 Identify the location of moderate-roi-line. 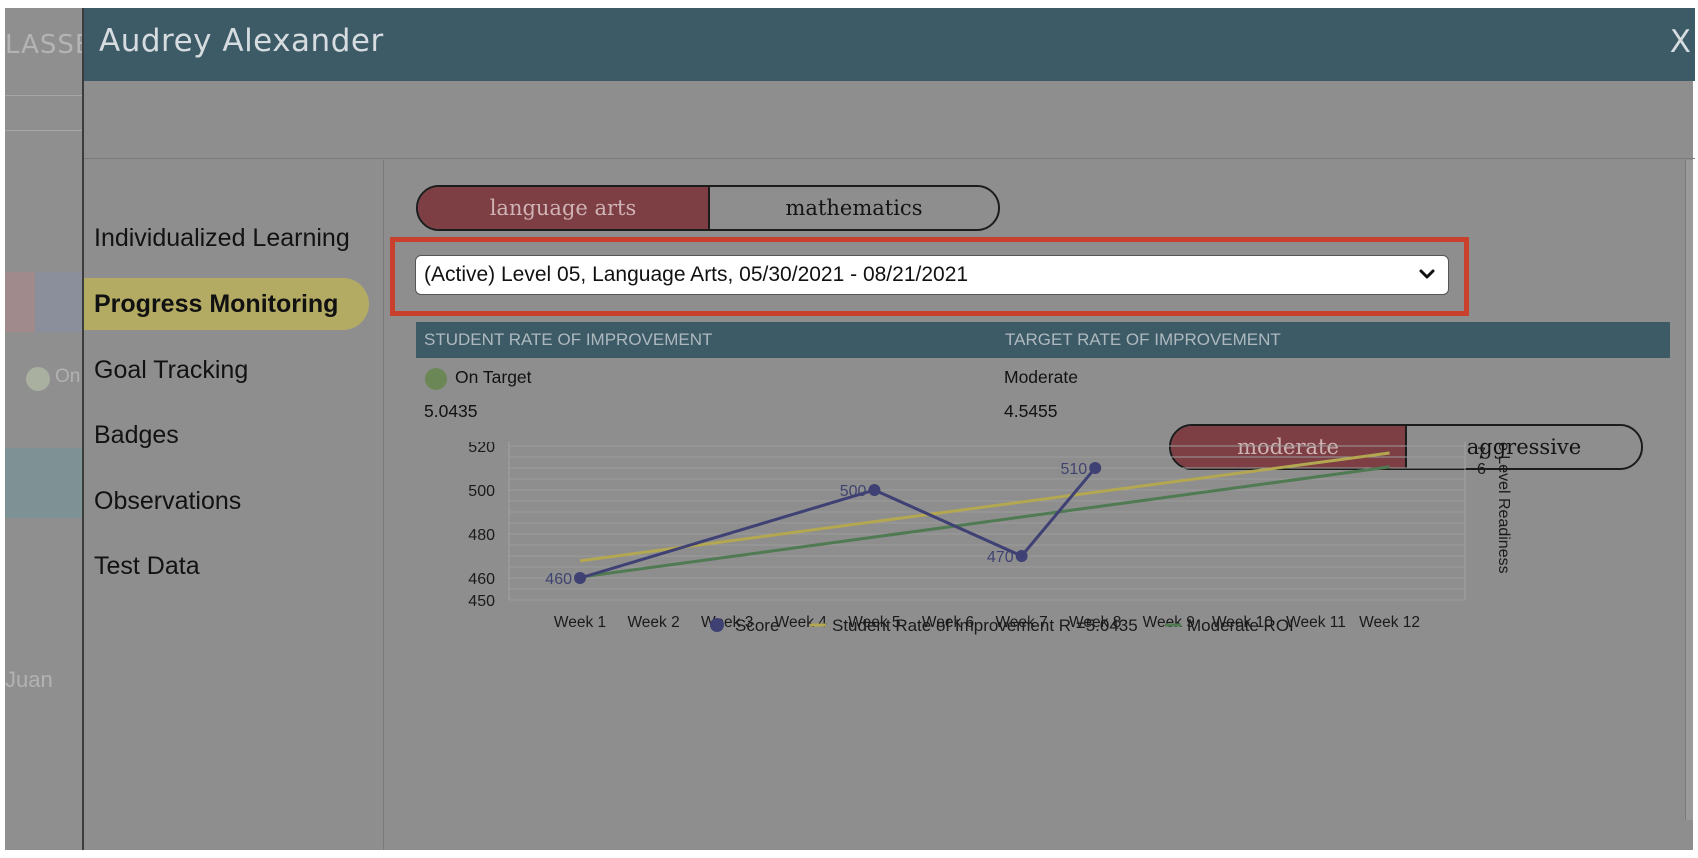
(984, 522).